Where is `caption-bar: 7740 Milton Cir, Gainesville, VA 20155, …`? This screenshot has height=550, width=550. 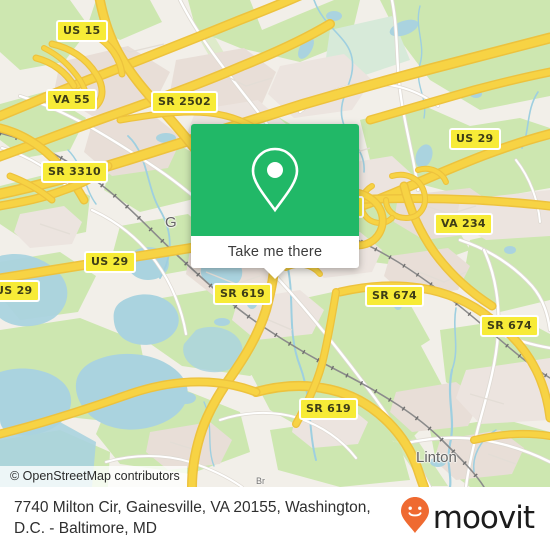 caption-bar: 7740 Milton Cir, Gainesville, VA 20155, … is located at coordinates (275, 518).